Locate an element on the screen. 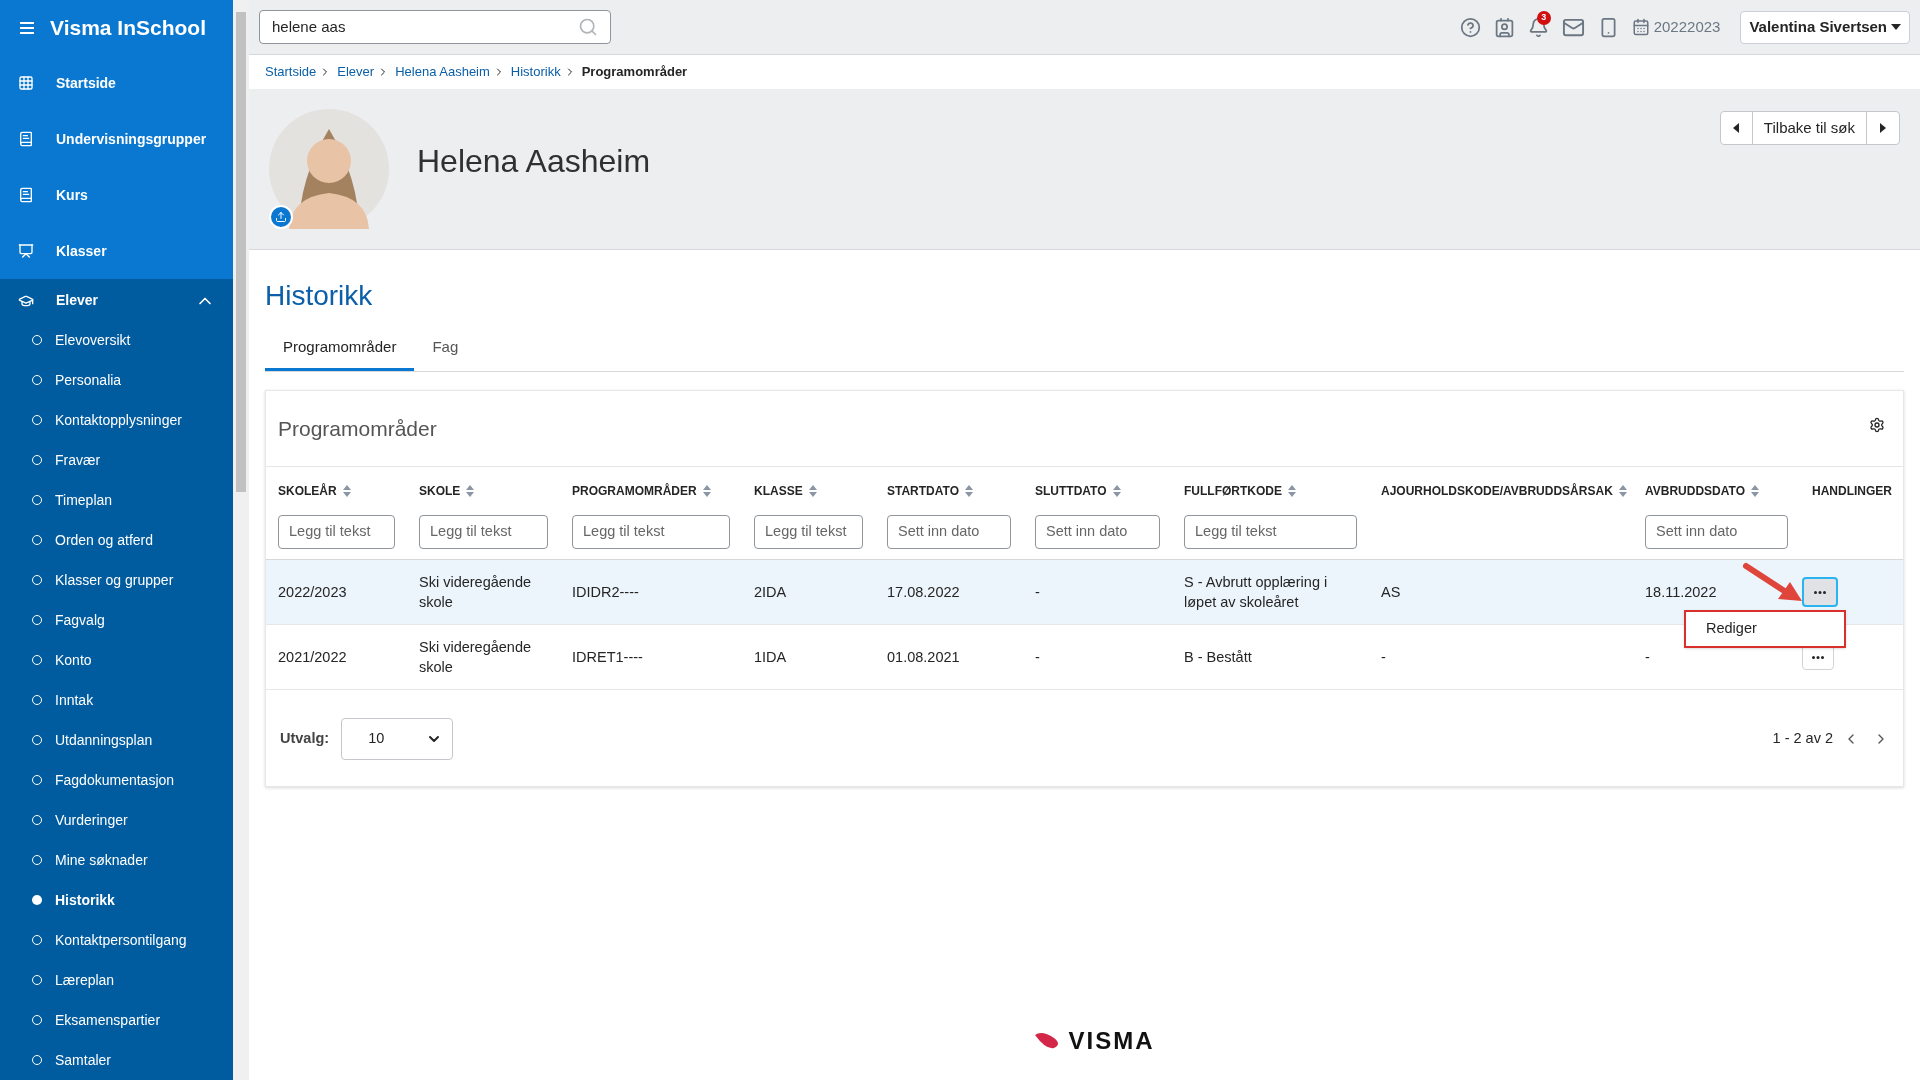 The image size is (1920, 1080). sidebar-subitem: Personalia is located at coordinates (116, 380).